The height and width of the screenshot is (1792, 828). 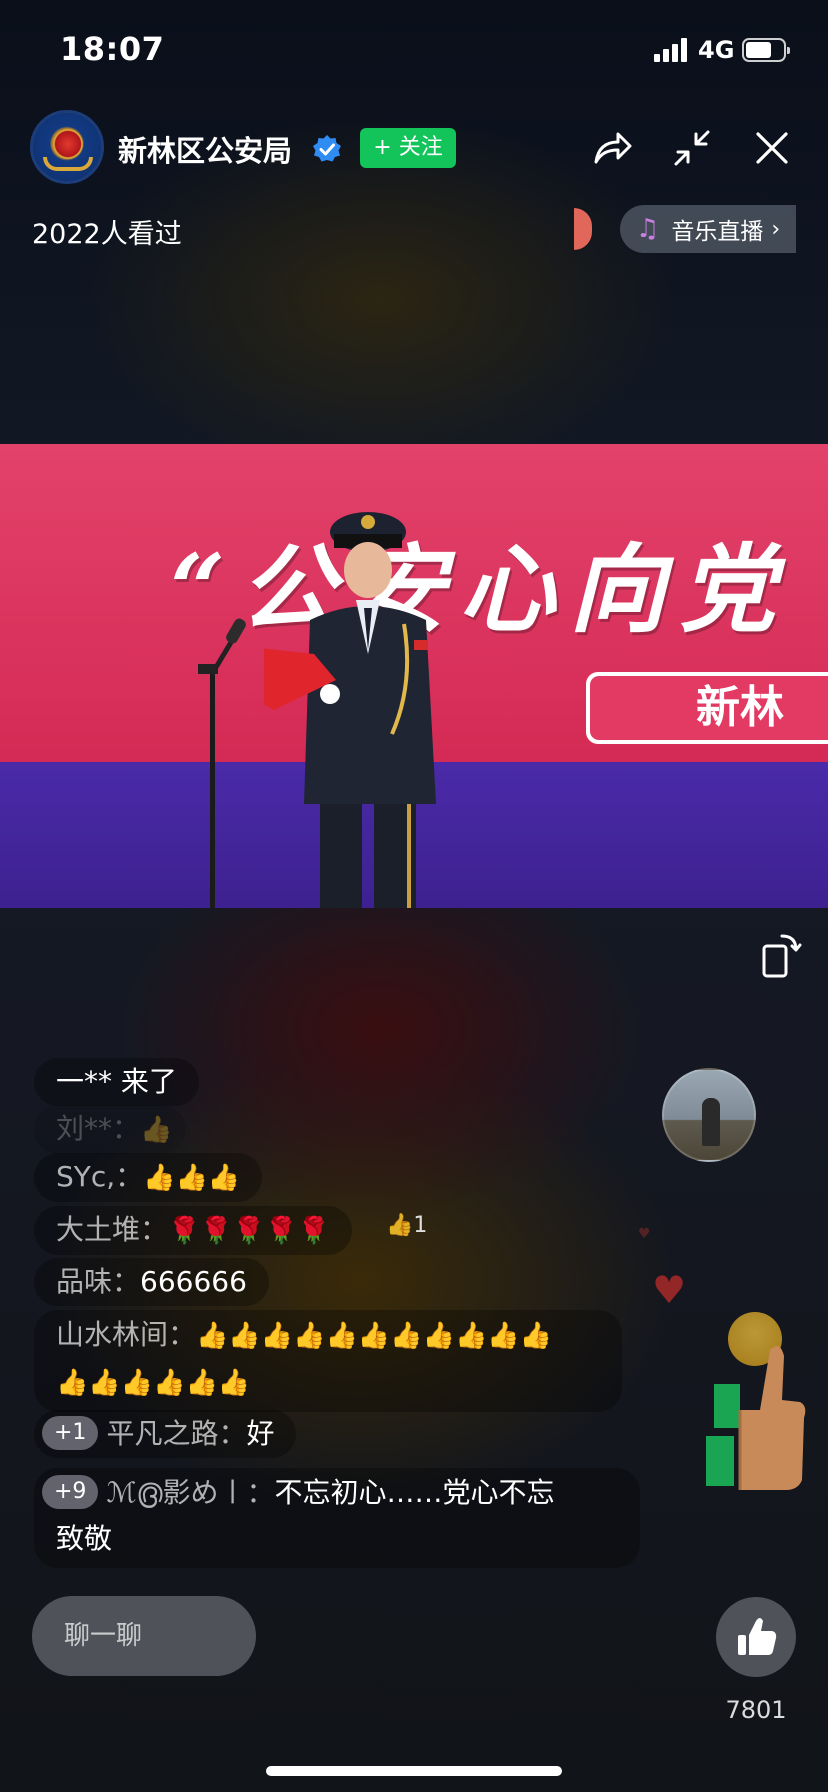 I want to click on like-count: 7801, so click(x=756, y=1710).